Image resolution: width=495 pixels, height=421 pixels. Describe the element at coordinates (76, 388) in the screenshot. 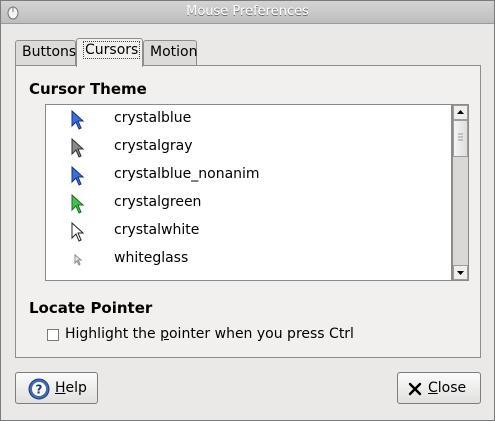

I see `help-label-rest: elp` at that location.